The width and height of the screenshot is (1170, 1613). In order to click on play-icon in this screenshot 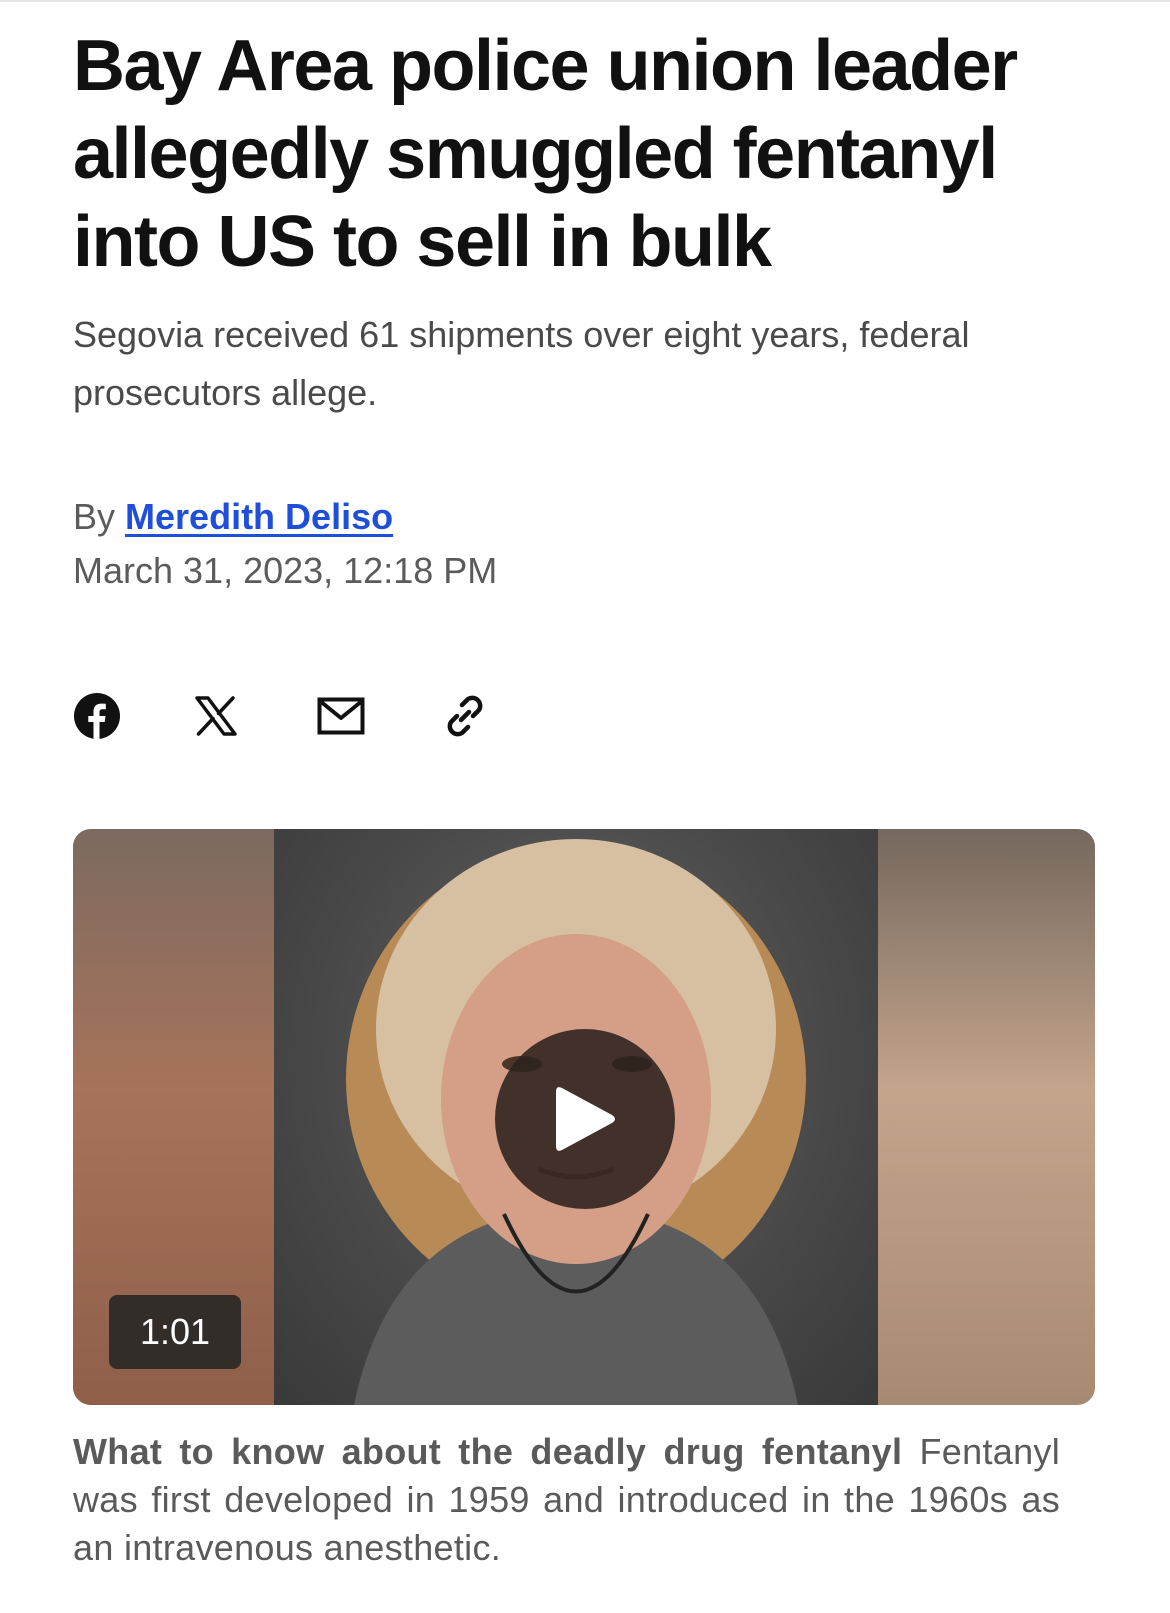, I will do `click(585, 1119)`.